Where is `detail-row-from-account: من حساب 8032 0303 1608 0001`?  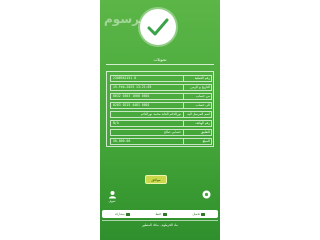
detail-row-from-account: من حساب 8032 0303 1608 0001 is located at coordinates (161, 96).